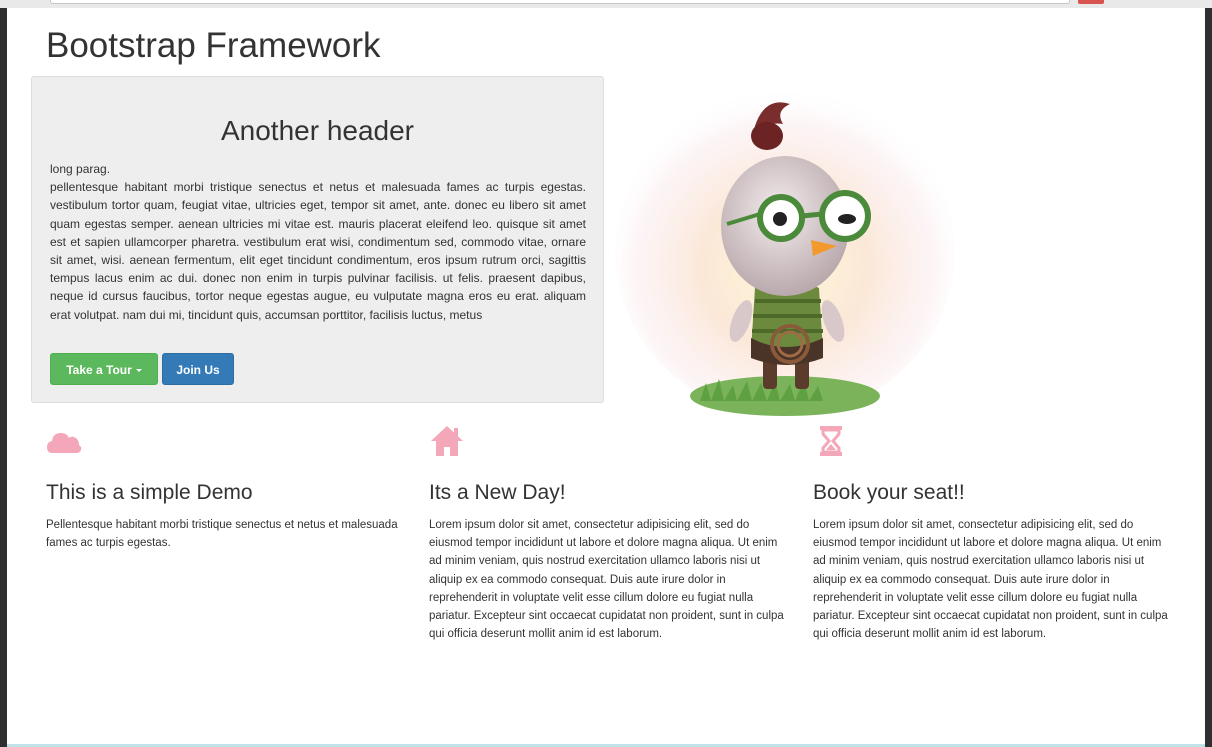  I want to click on join-us-button: Join Us, so click(198, 369).